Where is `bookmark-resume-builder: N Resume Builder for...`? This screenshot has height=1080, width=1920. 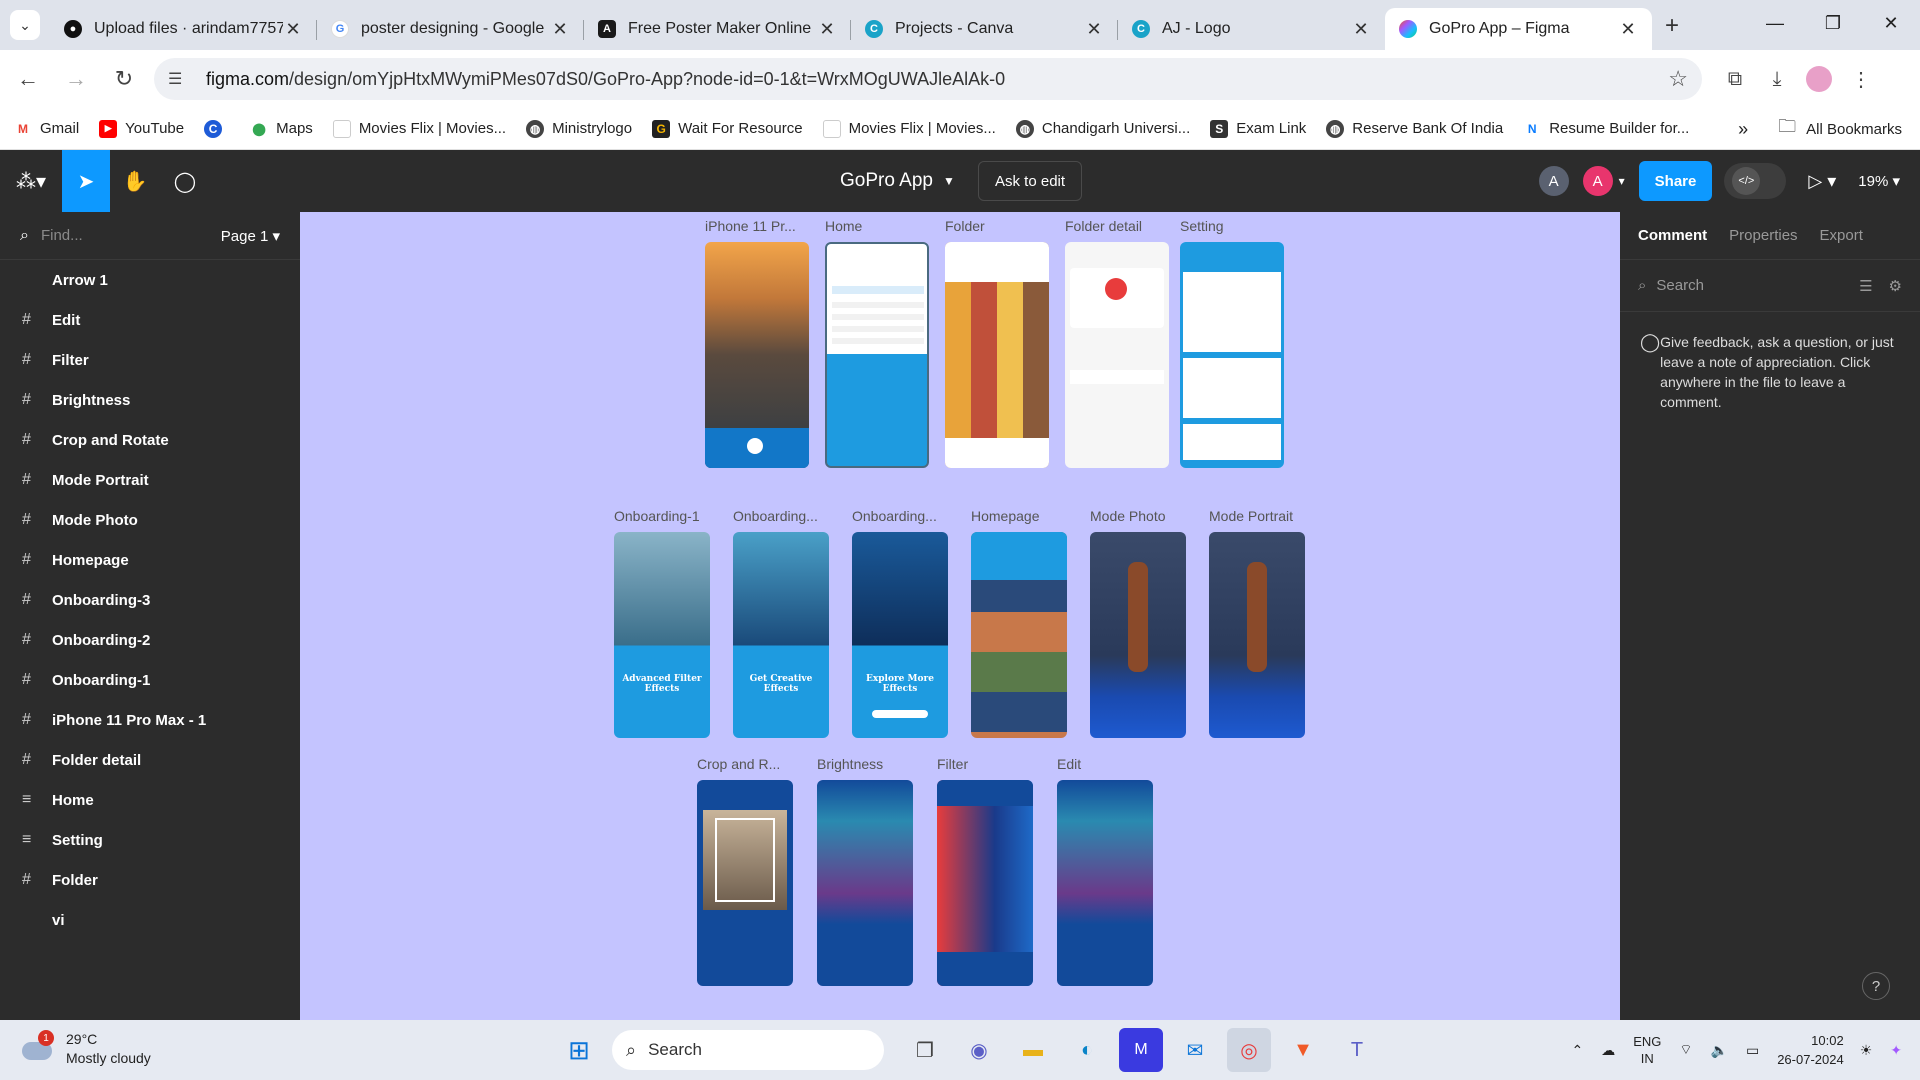 bookmark-resume-builder: N Resume Builder for... is located at coordinates (1606, 129).